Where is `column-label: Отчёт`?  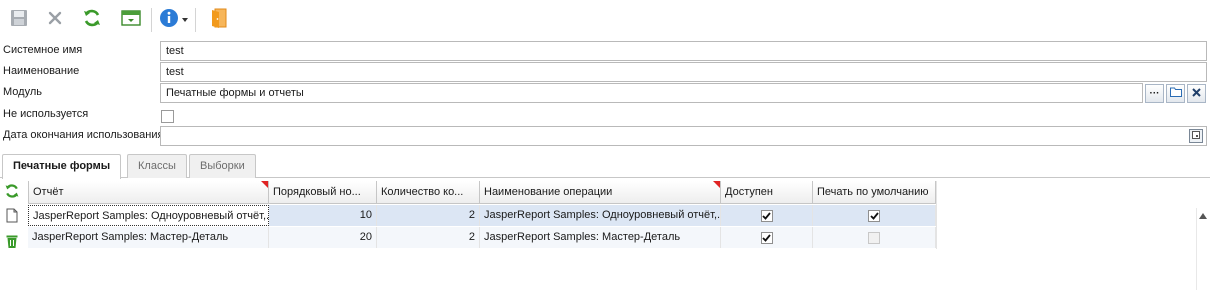 column-label: Отчёт is located at coordinates (48, 192).